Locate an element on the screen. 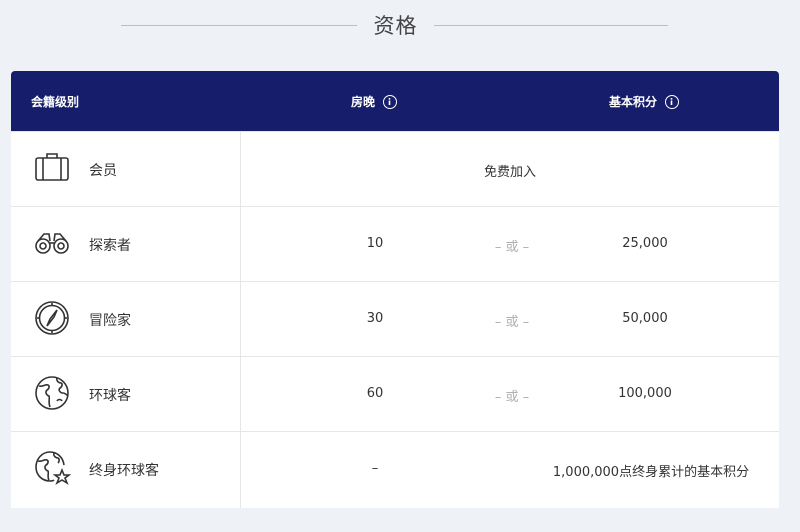  header-points: 基本积分 is located at coordinates (644, 101).